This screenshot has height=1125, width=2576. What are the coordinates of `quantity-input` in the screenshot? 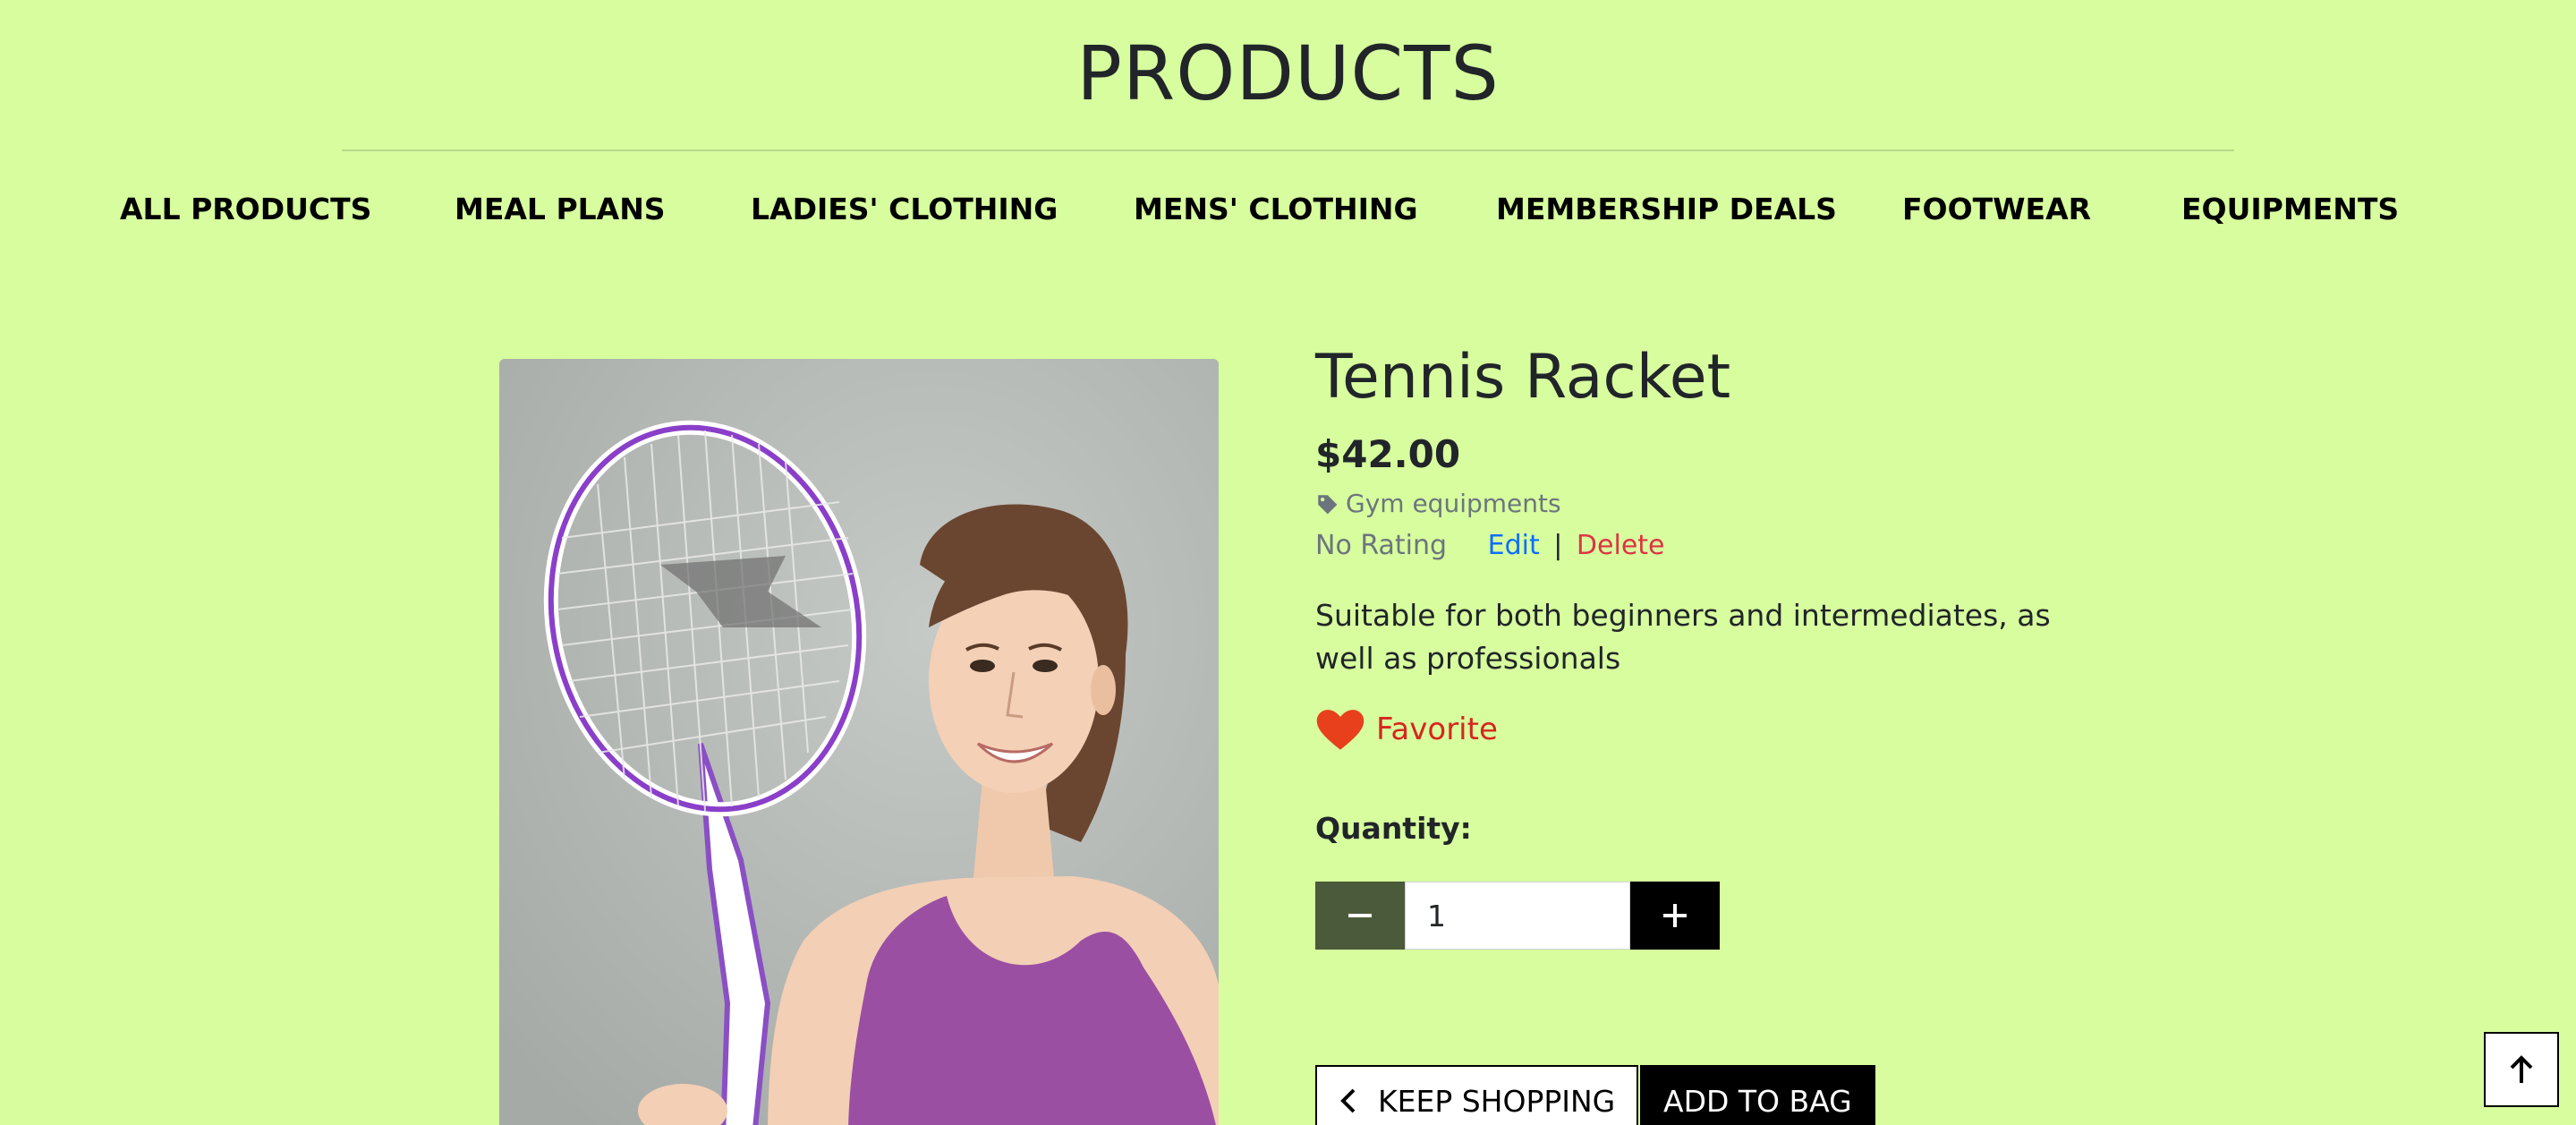 It's located at (1517, 916).